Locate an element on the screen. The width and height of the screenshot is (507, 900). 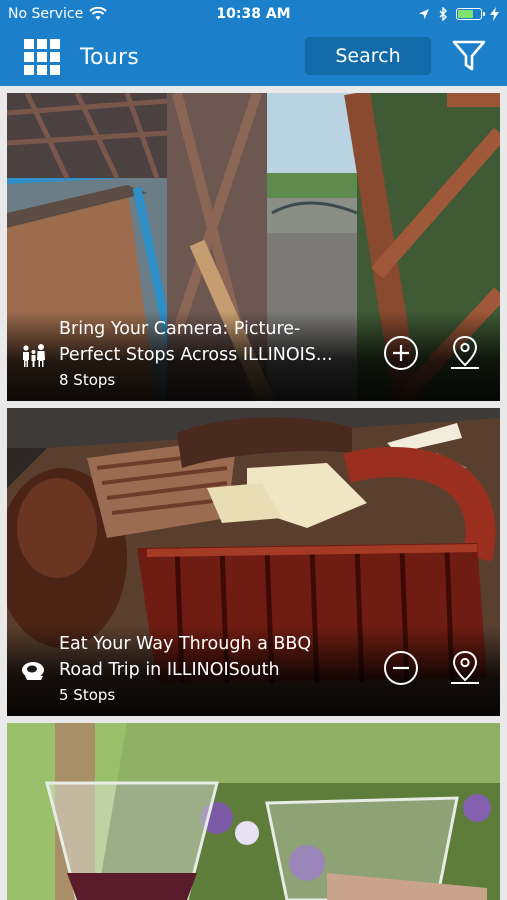
charging-bolt-icon is located at coordinates (494, 14).